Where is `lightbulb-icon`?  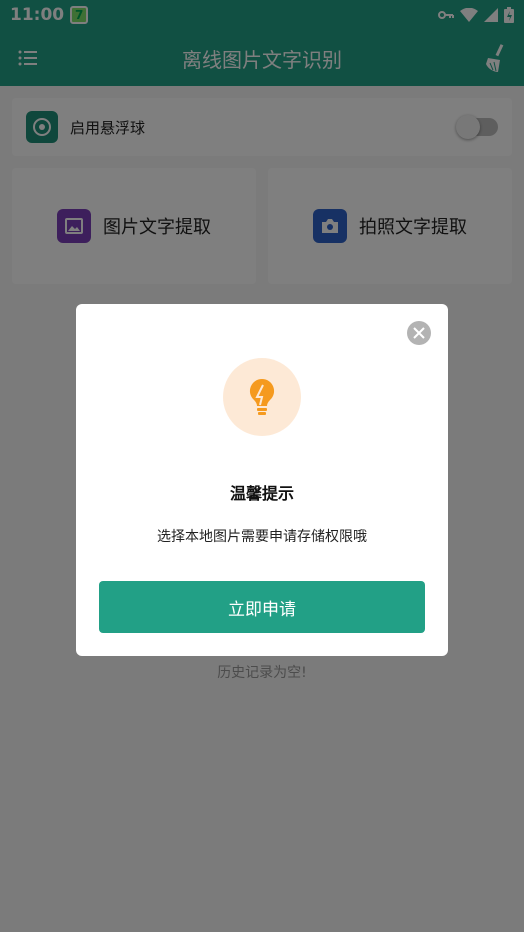 lightbulb-icon is located at coordinates (262, 396).